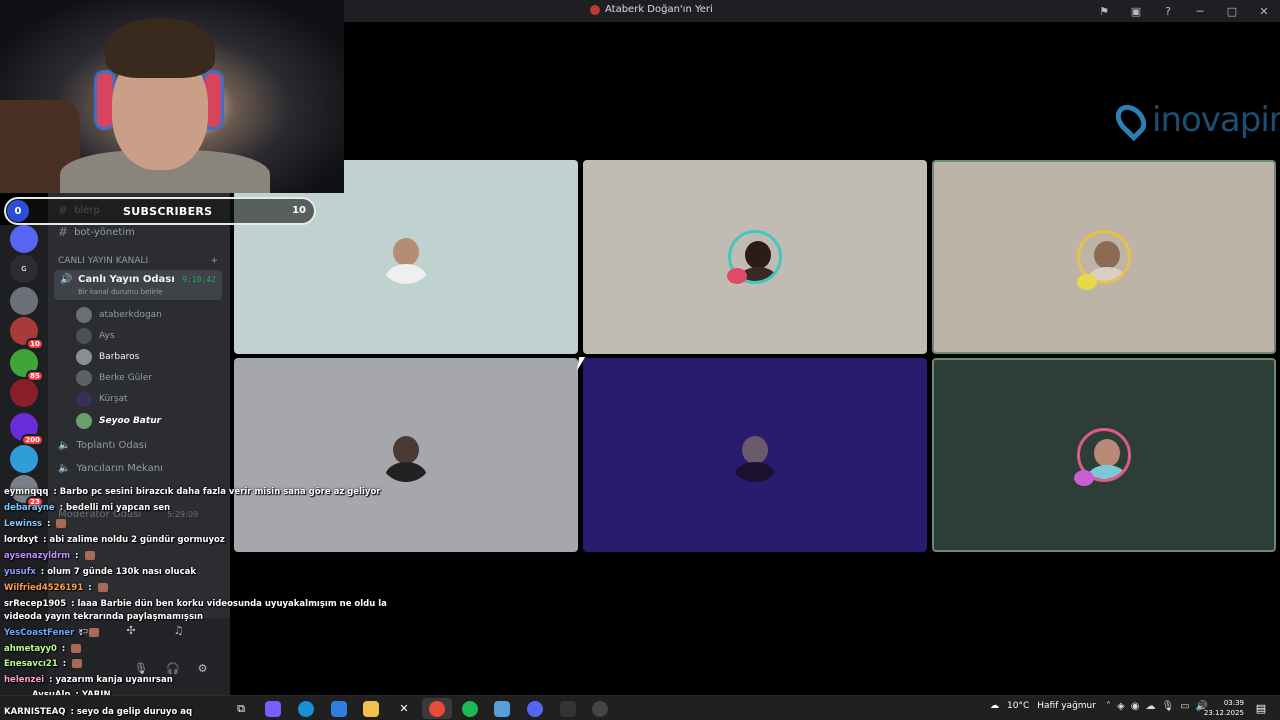 Image resolution: width=1280 pixels, height=720 pixels. I want to click on minimize-button: ─, so click(1200, 11).